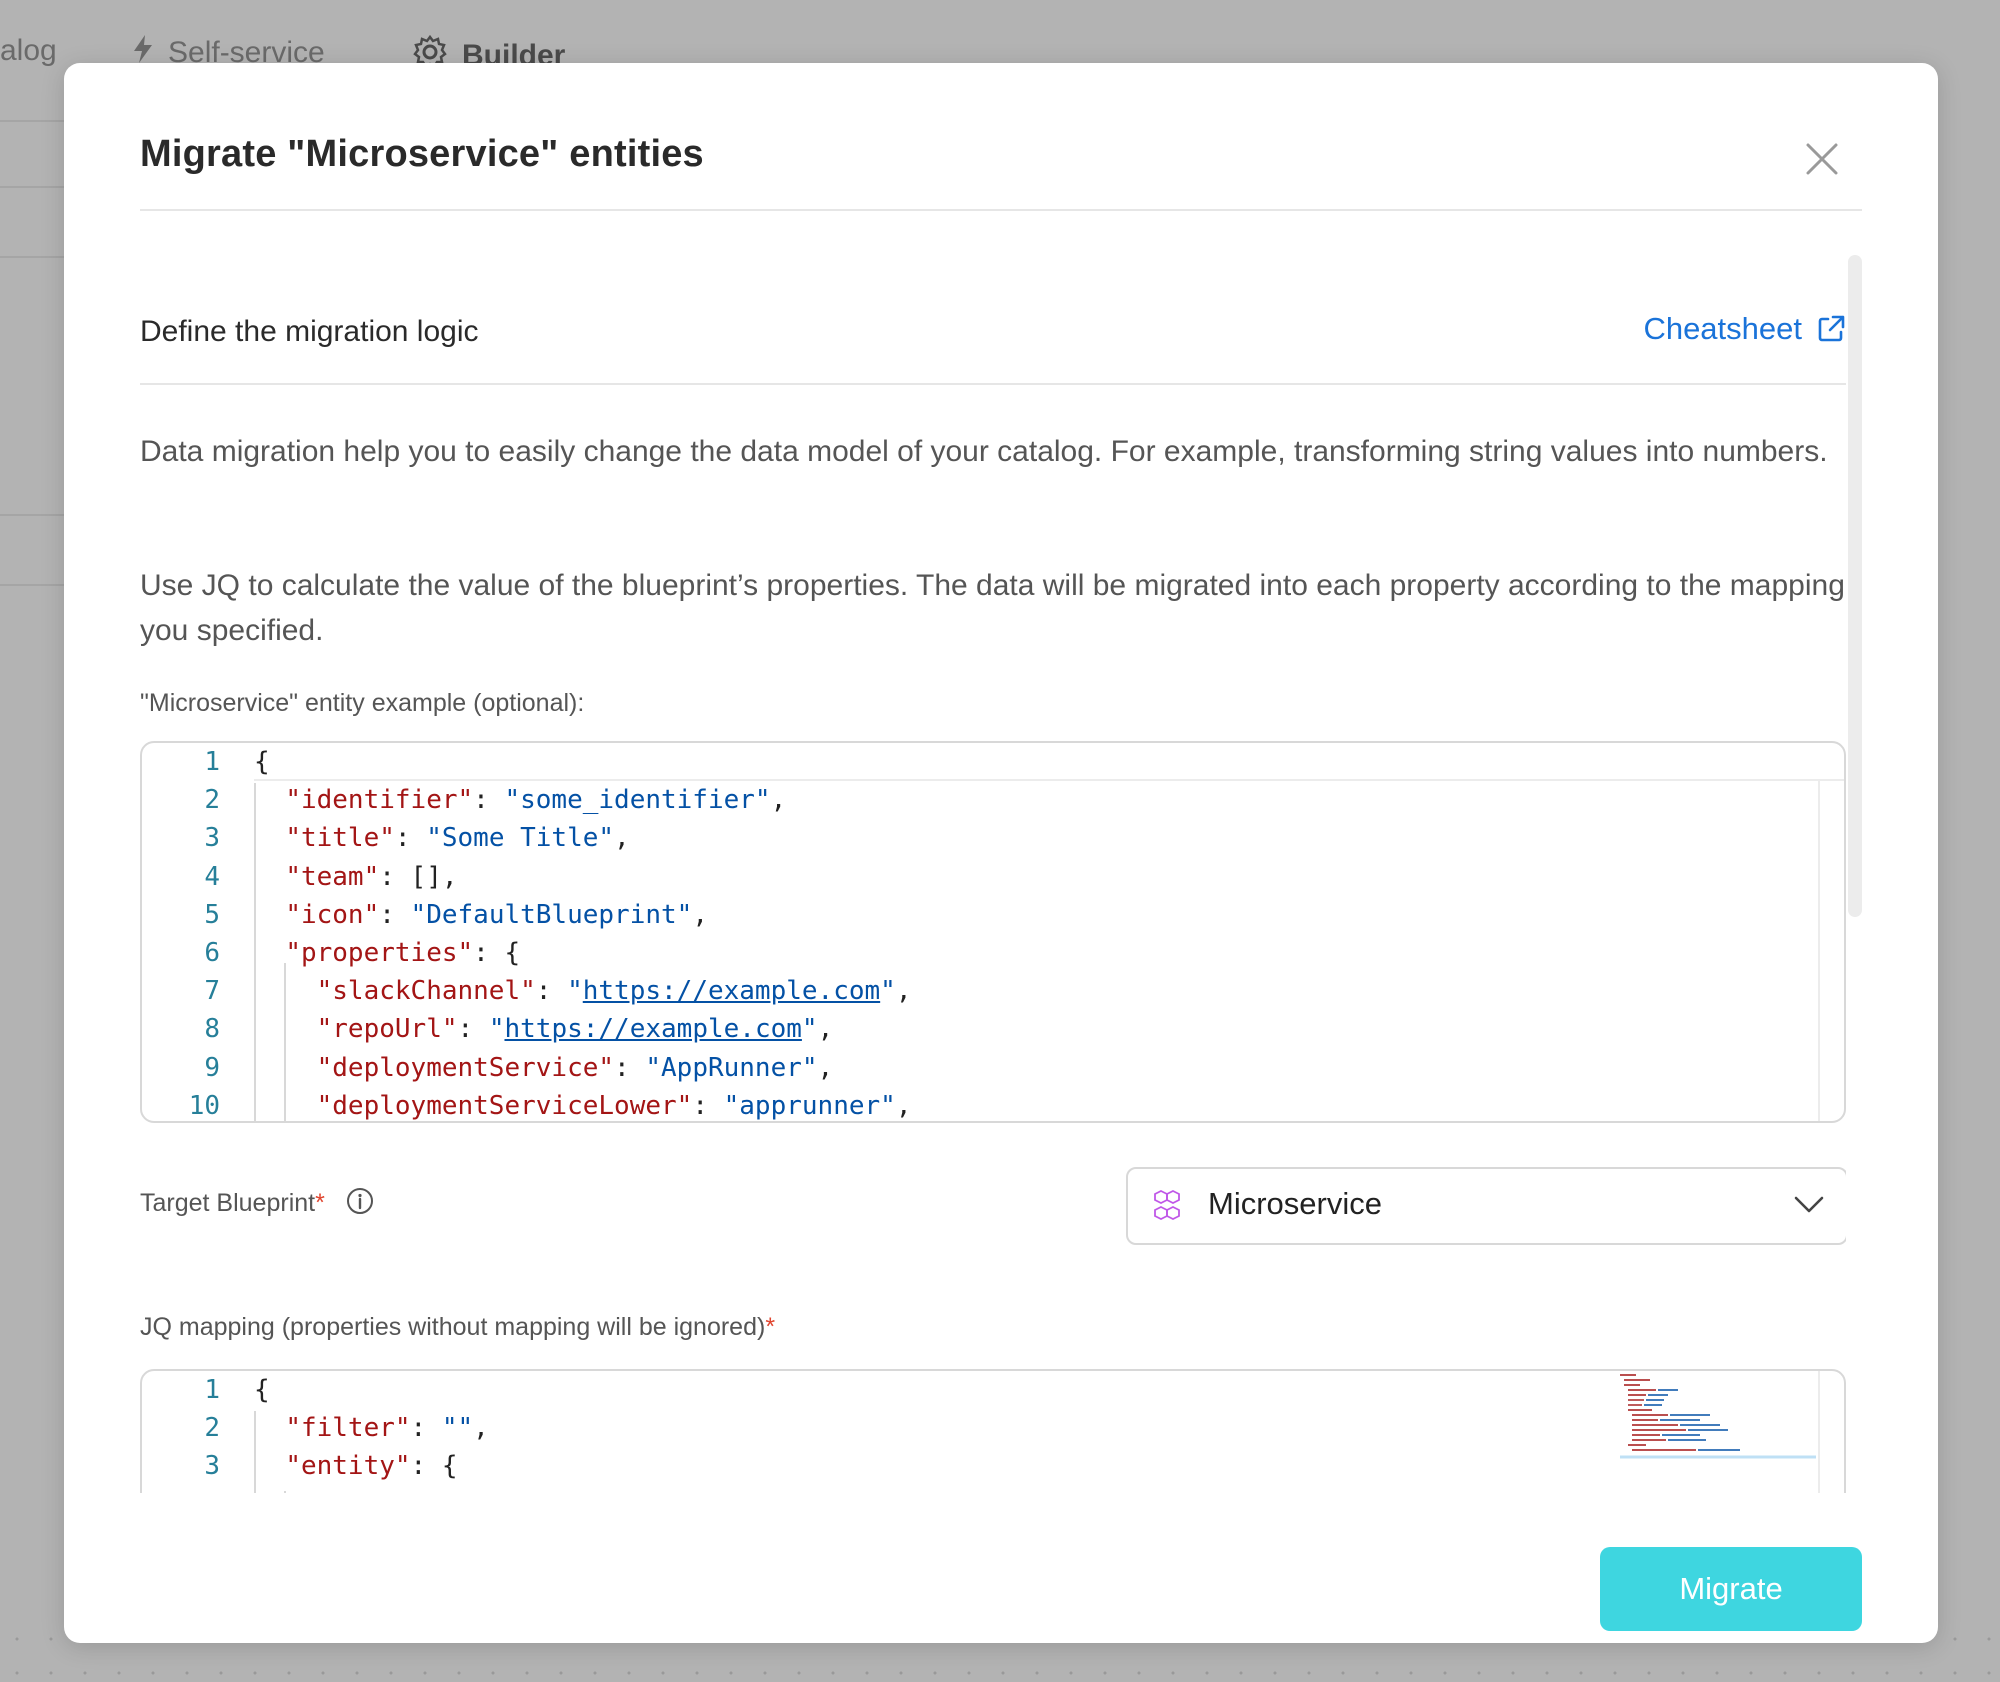 The width and height of the screenshot is (2000, 1682). I want to click on line-number: 10, so click(204, 1105).